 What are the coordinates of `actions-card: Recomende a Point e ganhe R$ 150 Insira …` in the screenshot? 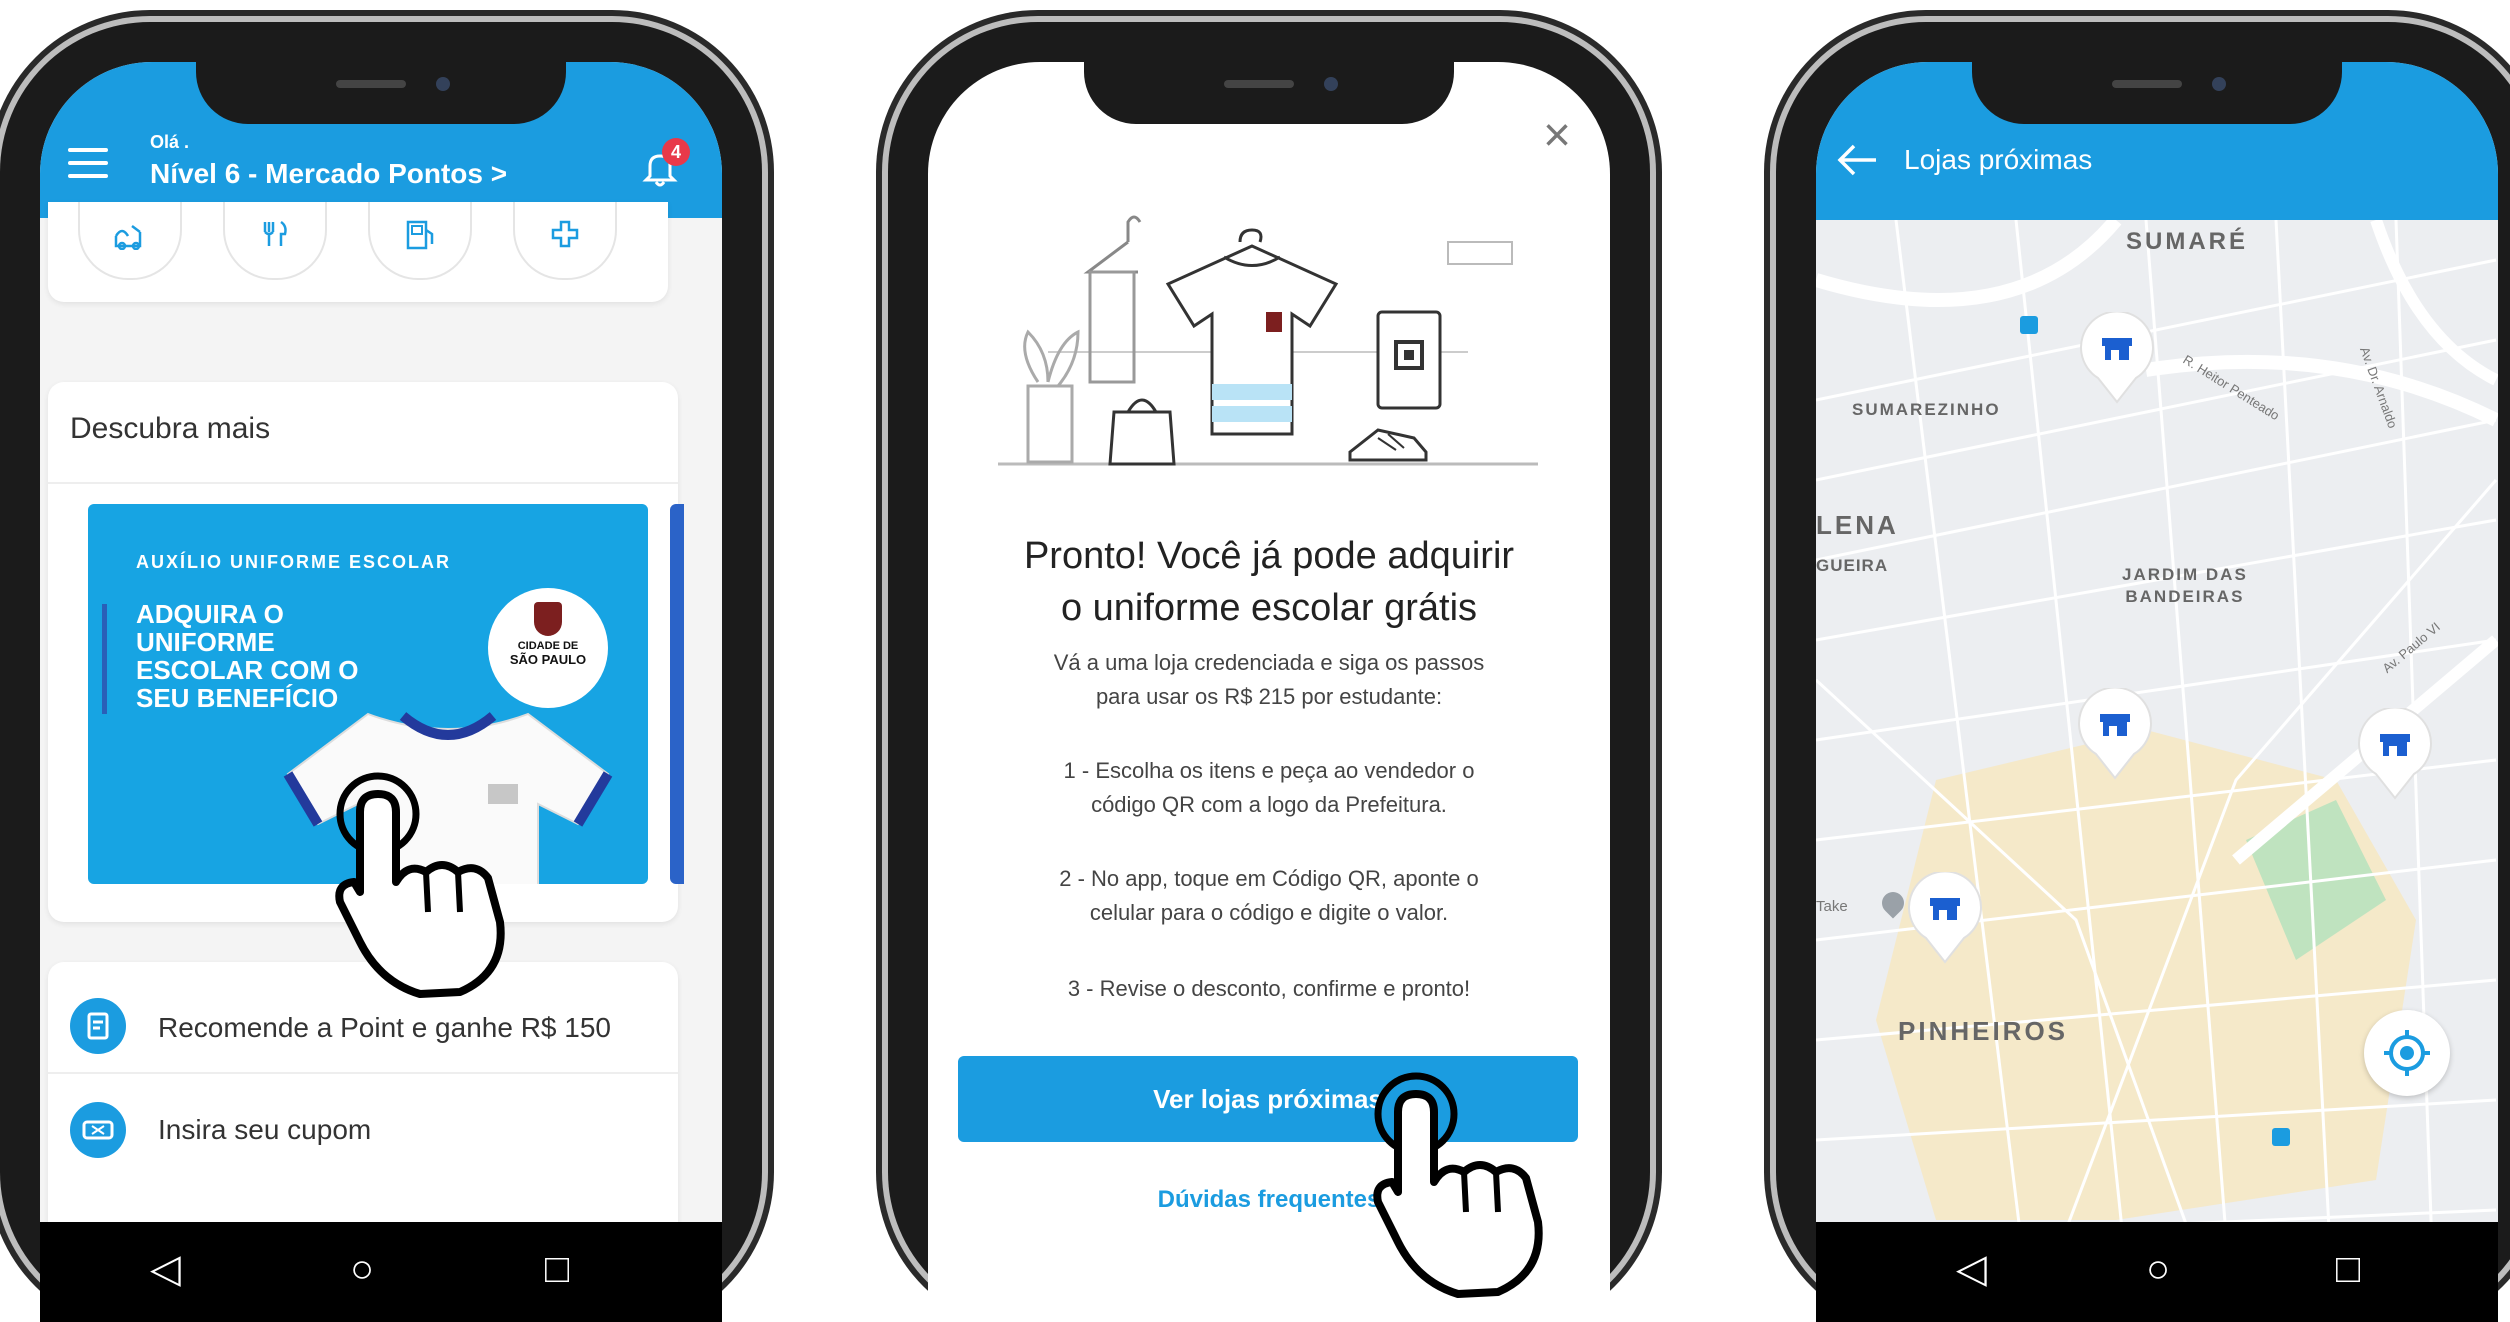 It's located at (363, 1112).